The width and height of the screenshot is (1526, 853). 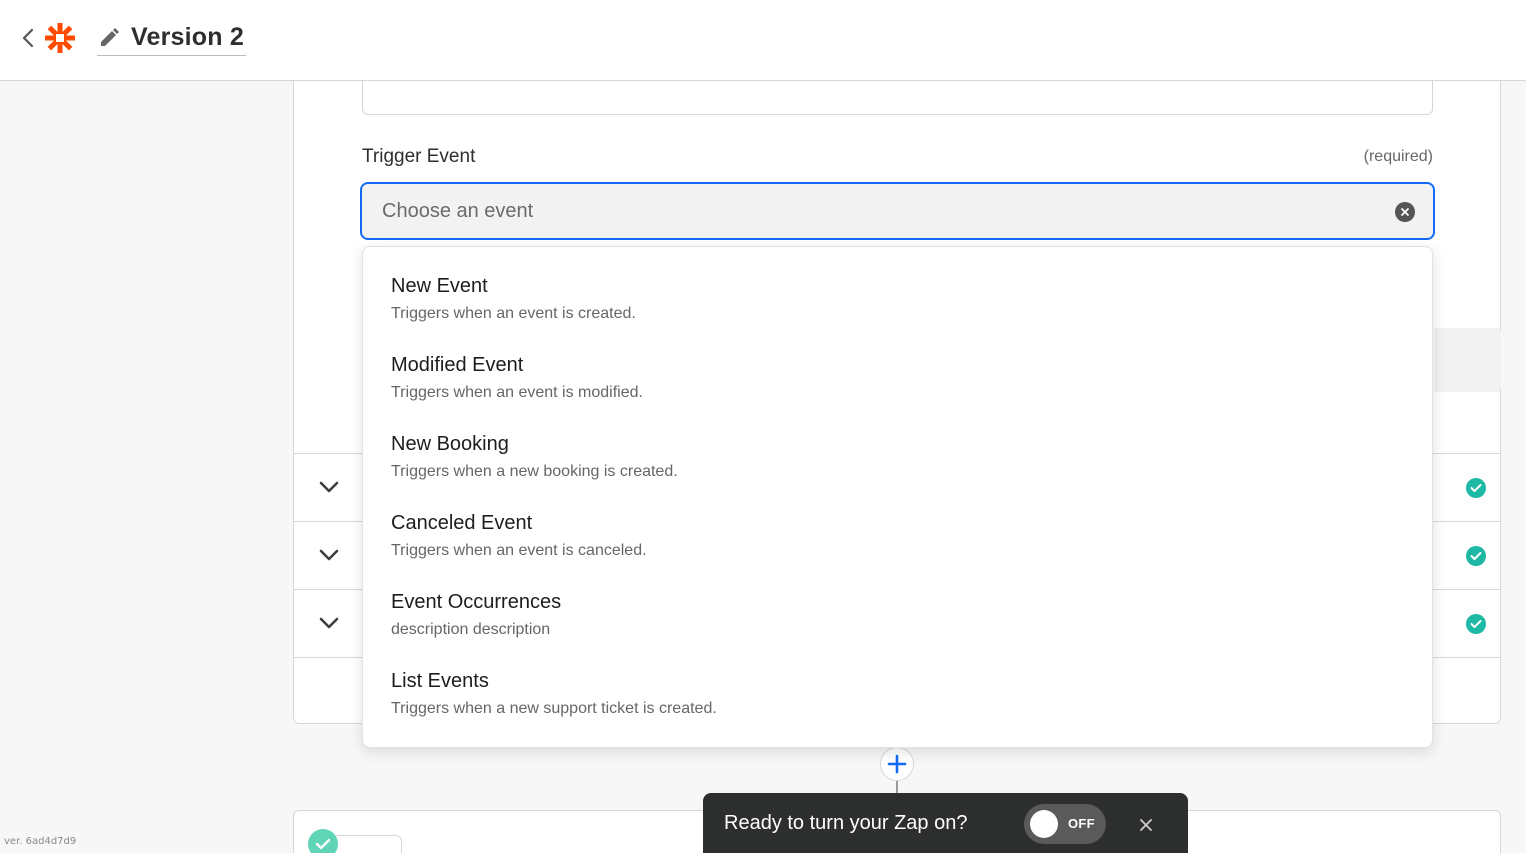 What do you see at coordinates (872, 211) in the screenshot?
I see `trigger-event-search-input` at bounding box center [872, 211].